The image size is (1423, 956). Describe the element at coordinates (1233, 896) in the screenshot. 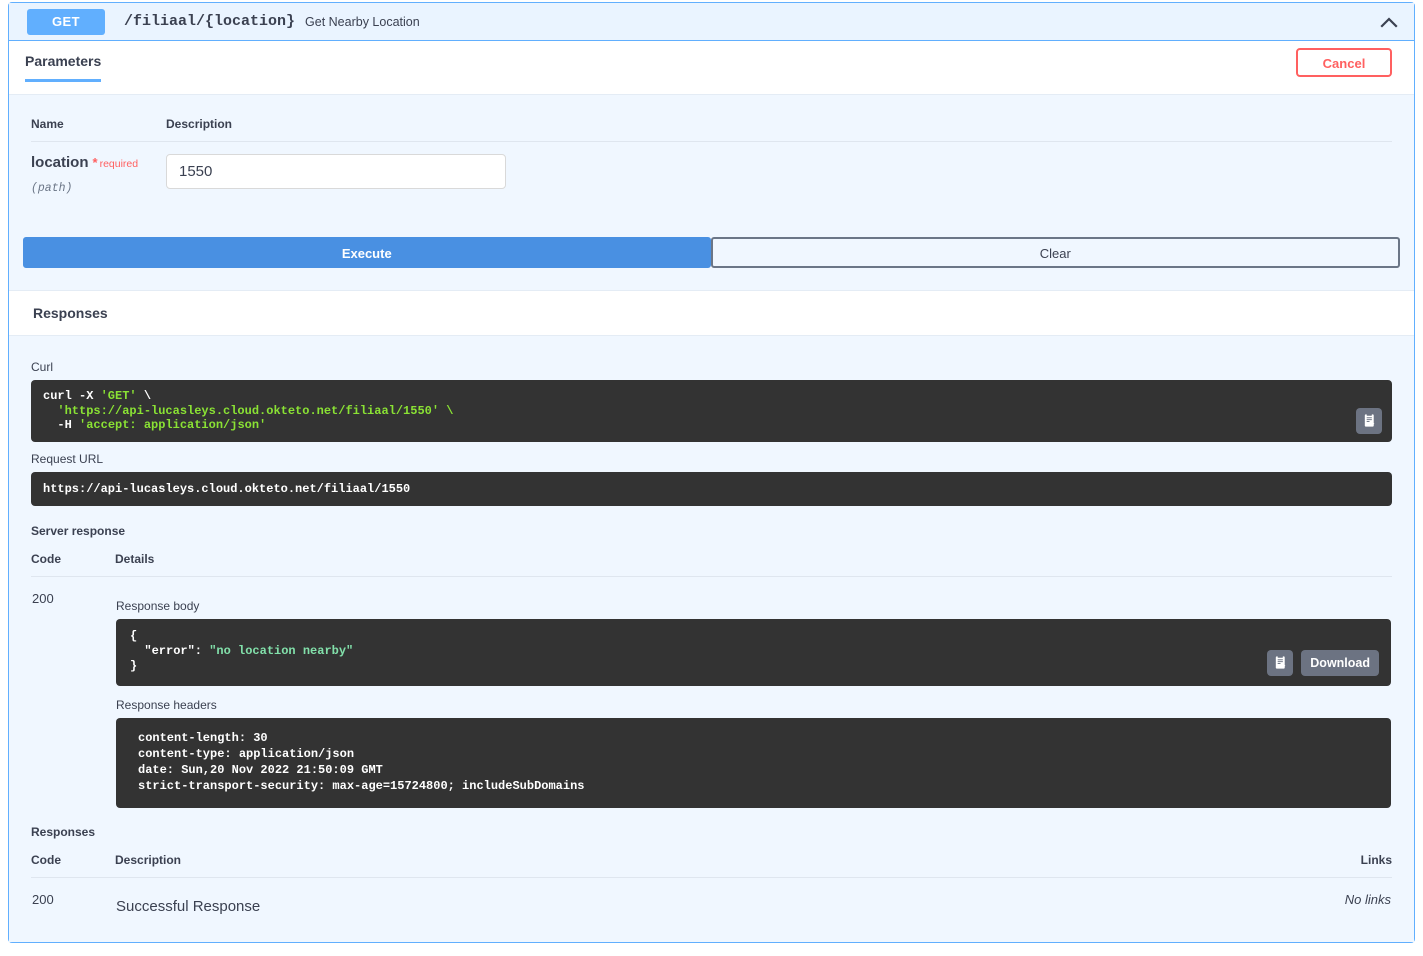

I see `responses-row-links-cell: No links` at that location.